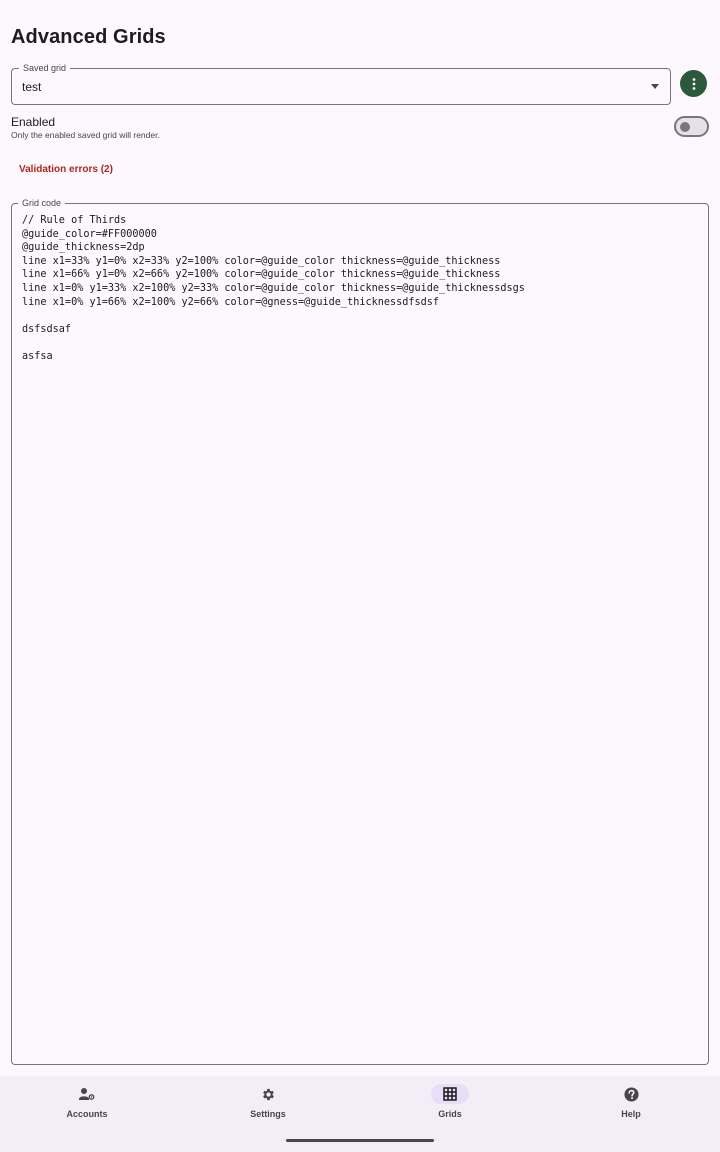  I want to click on accounts-icon, so click(87, 1094).